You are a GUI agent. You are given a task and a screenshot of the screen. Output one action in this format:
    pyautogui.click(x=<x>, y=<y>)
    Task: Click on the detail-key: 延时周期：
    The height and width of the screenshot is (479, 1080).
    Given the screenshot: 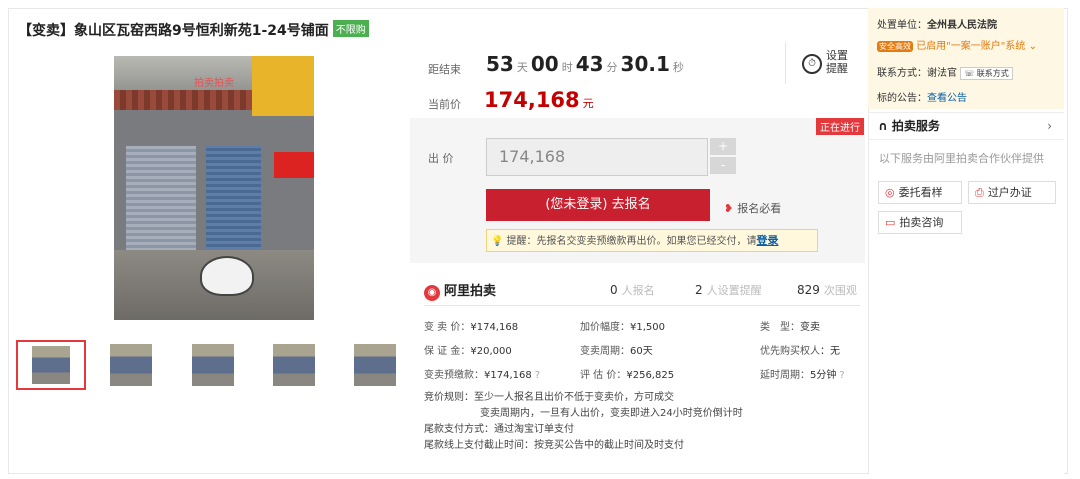 What is the action you would take?
    pyautogui.click(x=785, y=375)
    